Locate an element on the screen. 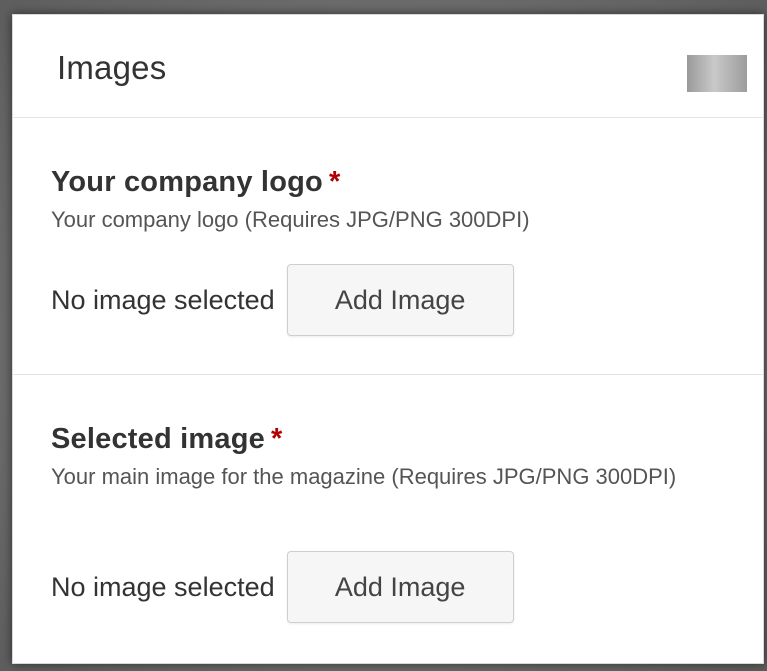 Image resolution: width=767 pixels, height=671 pixels. field-label-text: Your company logo is located at coordinates (187, 182).